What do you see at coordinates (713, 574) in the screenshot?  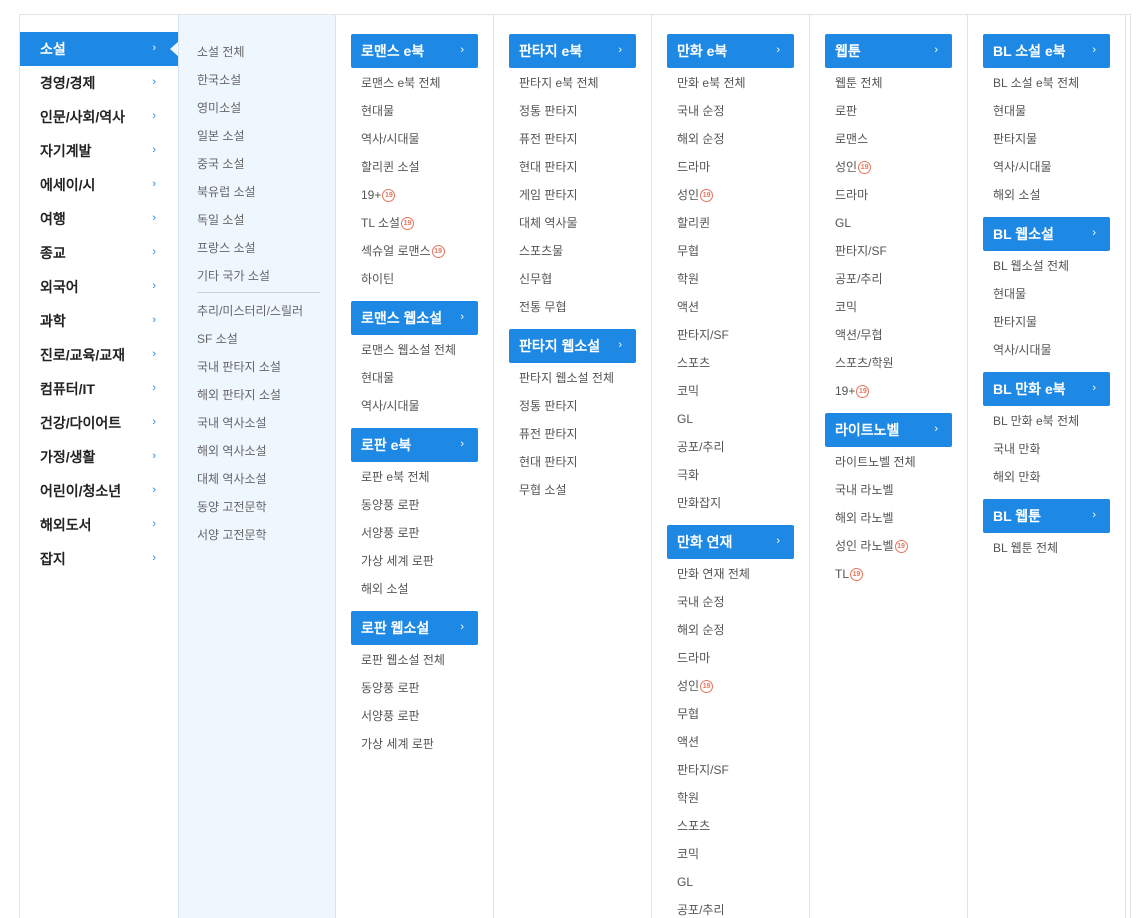 I see `genre-item: 만화 연재 전체` at bounding box center [713, 574].